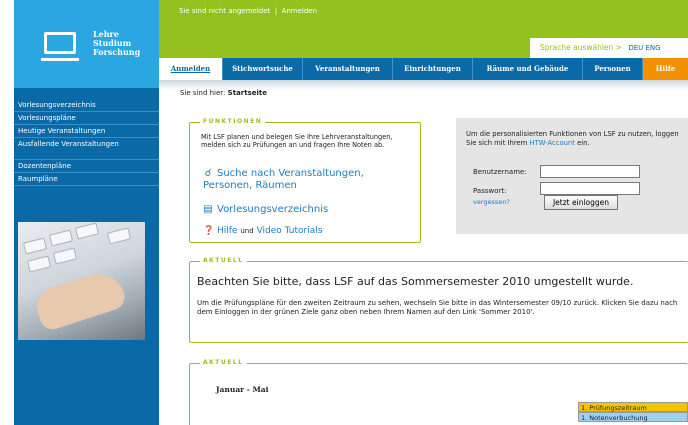  What do you see at coordinates (247, 93) in the screenshot?
I see `breadcrumb-current: Startseite` at bounding box center [247, 93].